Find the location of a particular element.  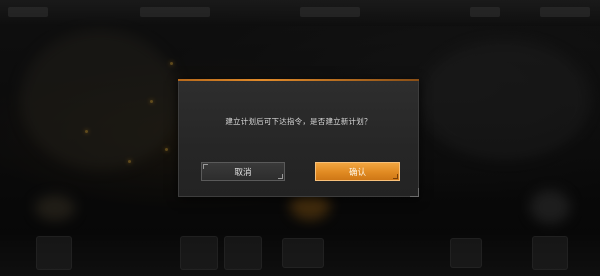

cancel-button: 取消 is located at coordinates (243, 171).